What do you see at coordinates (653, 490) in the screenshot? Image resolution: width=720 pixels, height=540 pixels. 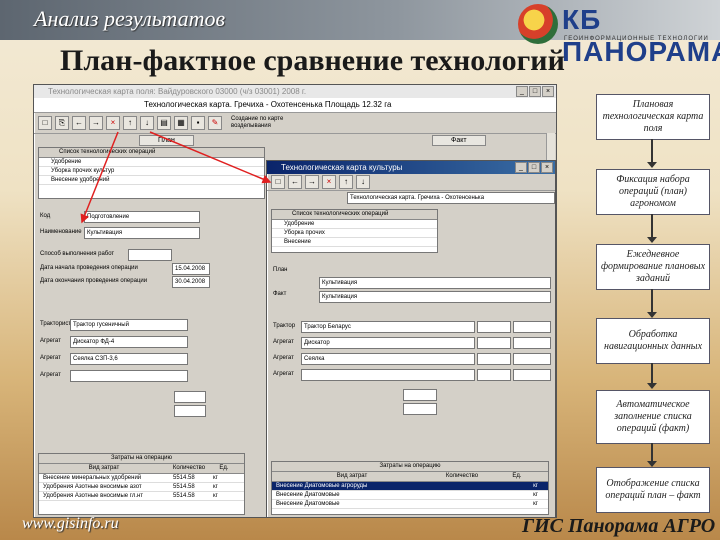 I see `flow-step-6: Отображение списка операций план – факт` at bounding box center [653, 490].